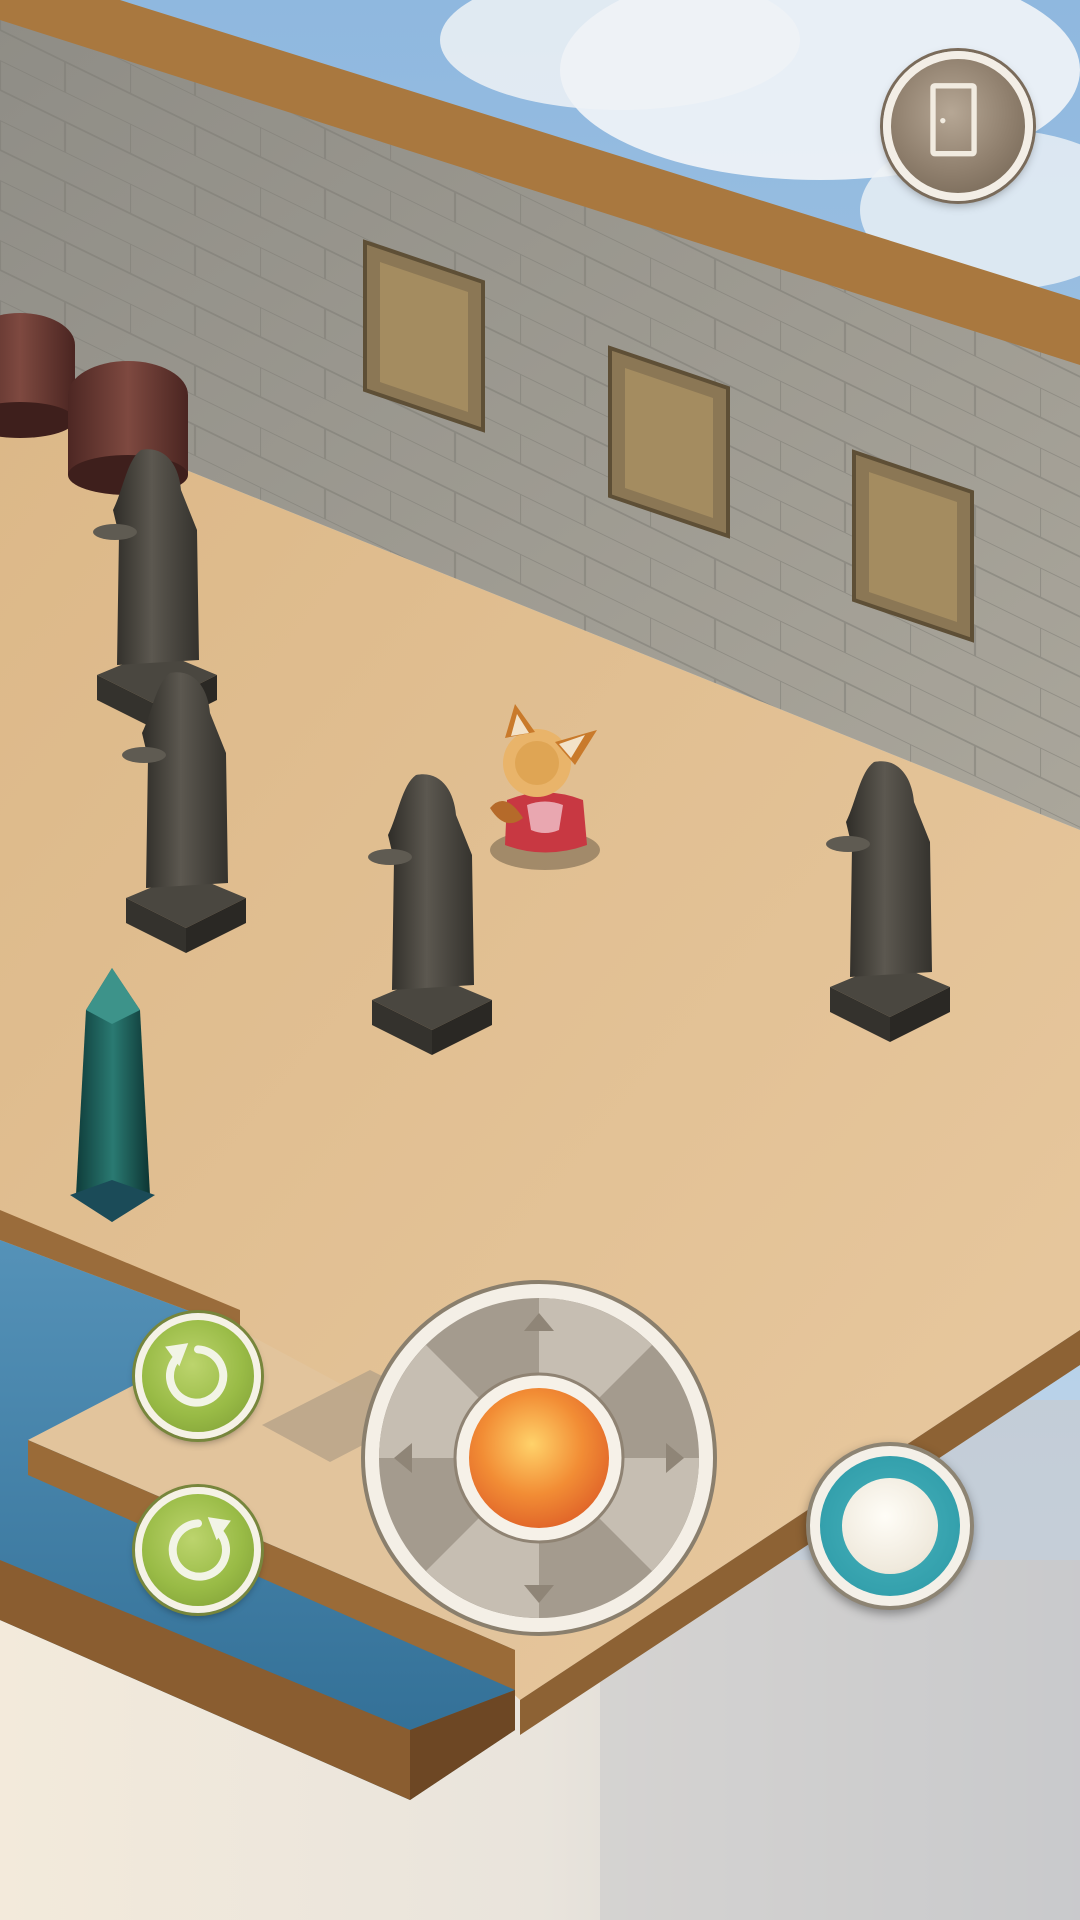  Describe the element at coordinates (958, 126) in the screenshot. I see `exit-door-button` at that location.